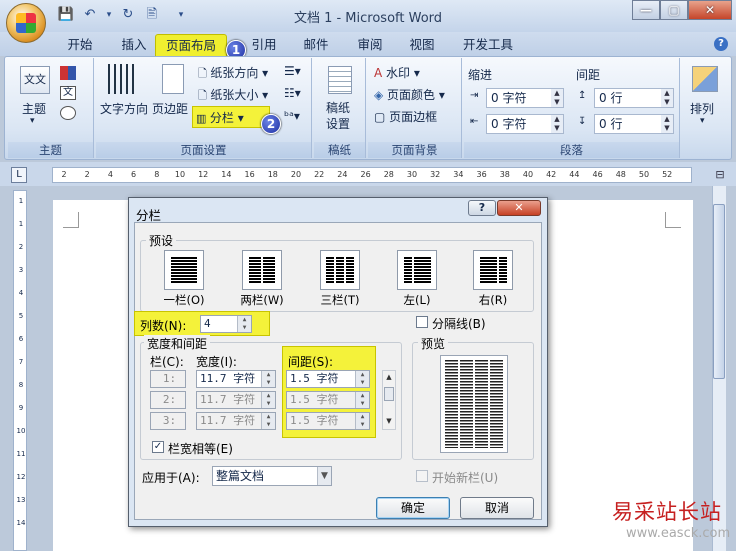  What do you see at coordinates (509, 98) in the screenshot?
I see `indent-left-value: 0 字符` at bounding box center [509, 98].